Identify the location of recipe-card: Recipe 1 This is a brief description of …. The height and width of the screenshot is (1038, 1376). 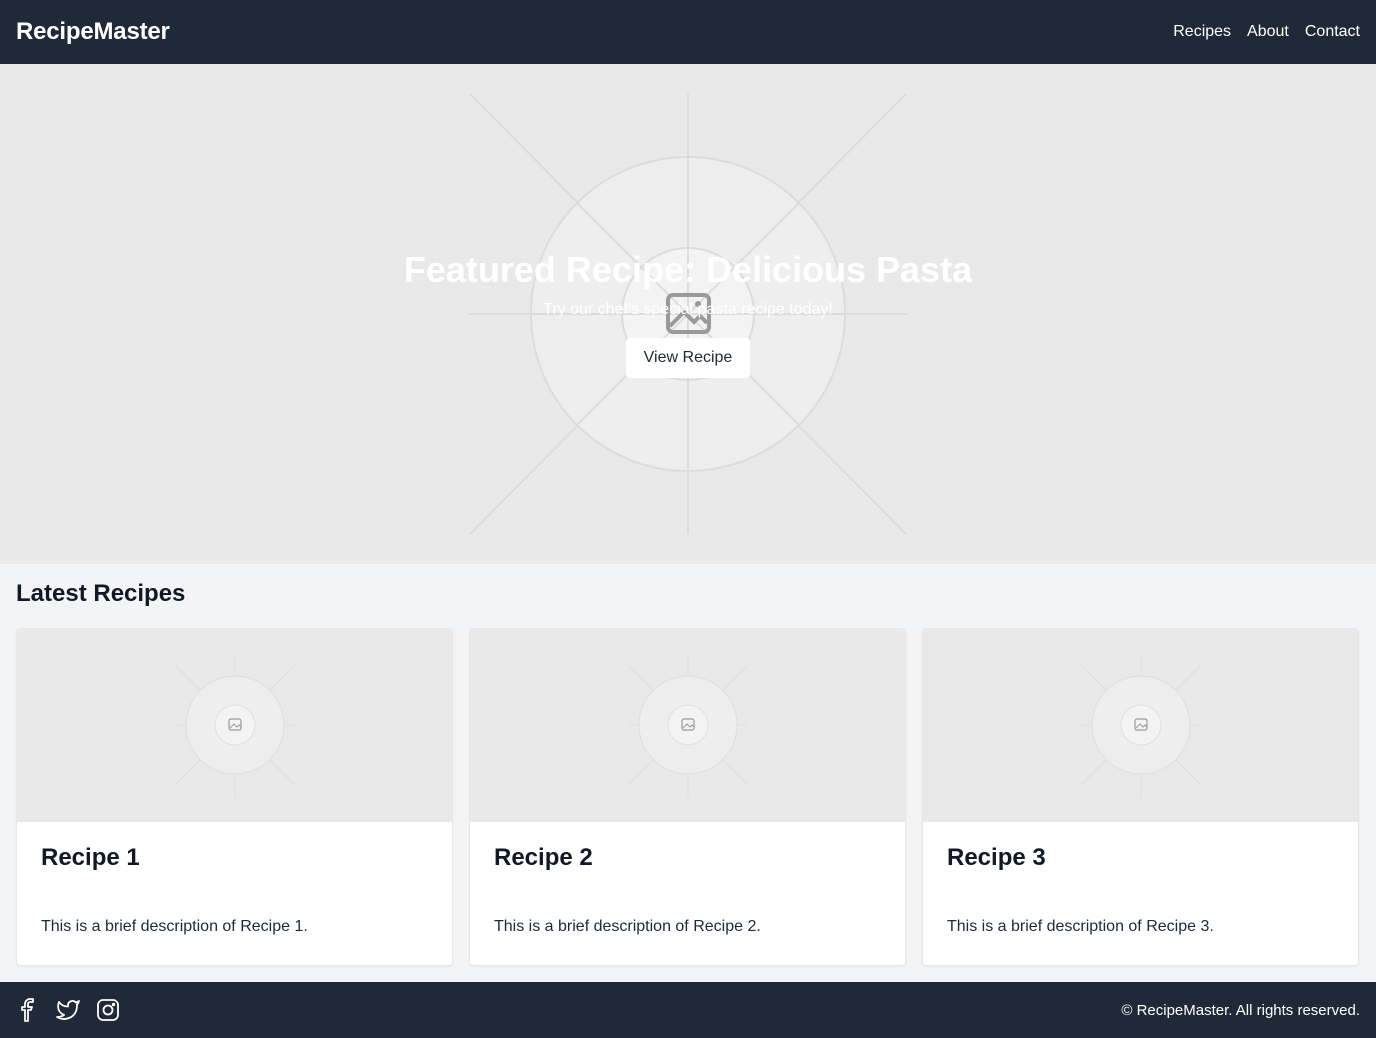
(234, 797).